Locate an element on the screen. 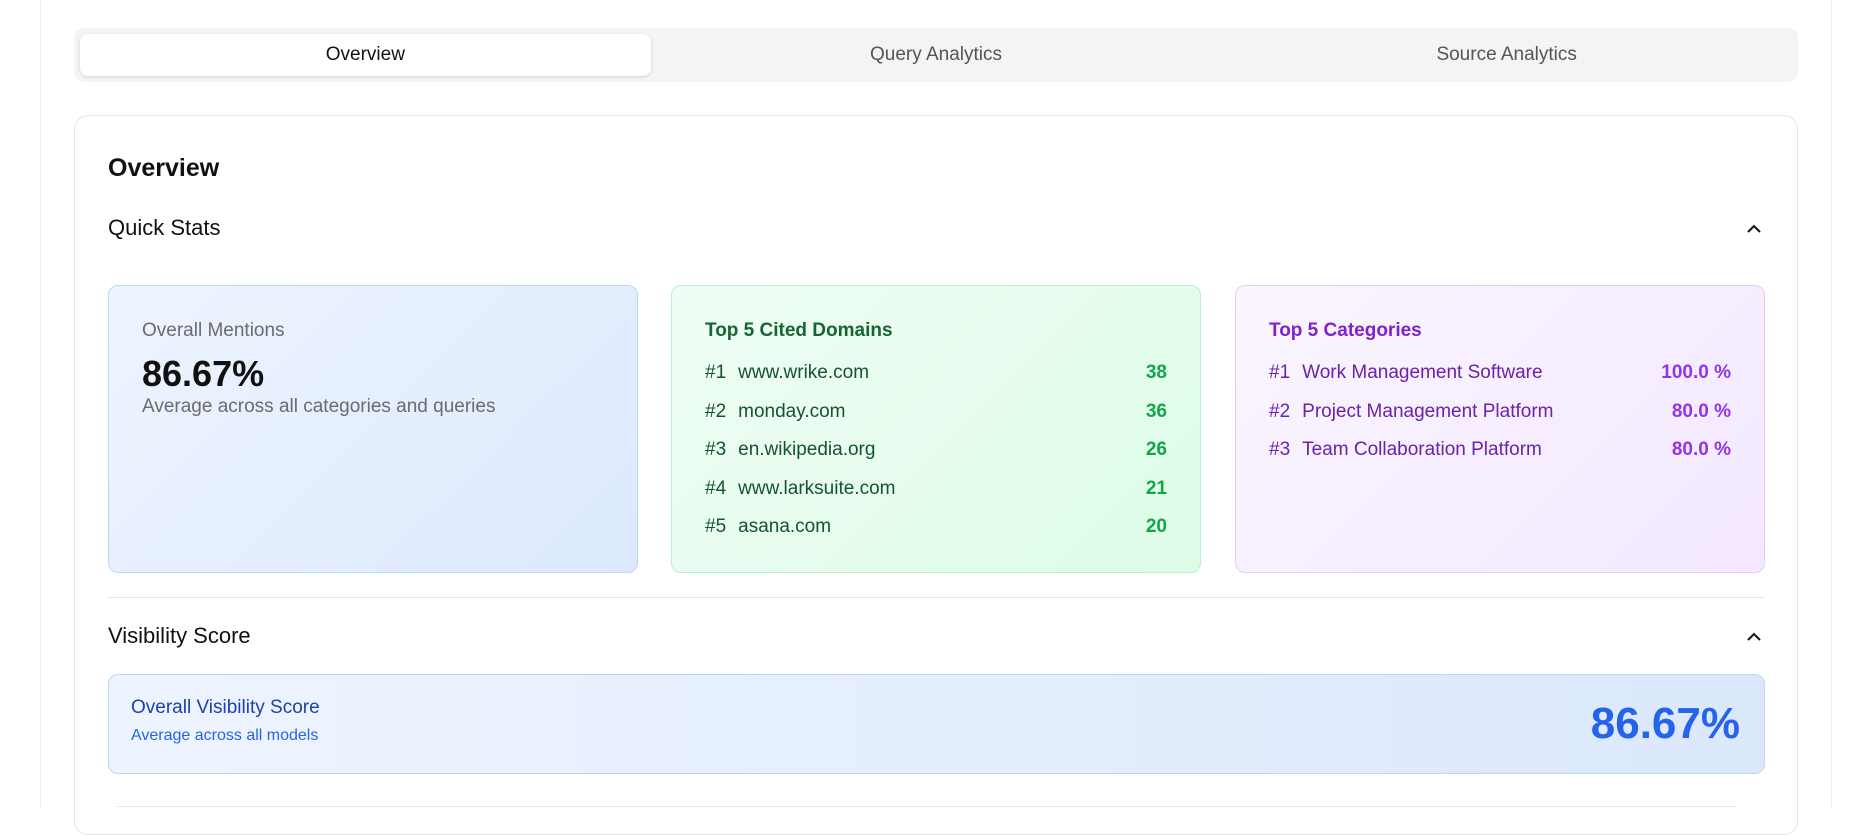  category-row: #1 Work Management Software 100.0 % is located at coordinates (1500, 373).